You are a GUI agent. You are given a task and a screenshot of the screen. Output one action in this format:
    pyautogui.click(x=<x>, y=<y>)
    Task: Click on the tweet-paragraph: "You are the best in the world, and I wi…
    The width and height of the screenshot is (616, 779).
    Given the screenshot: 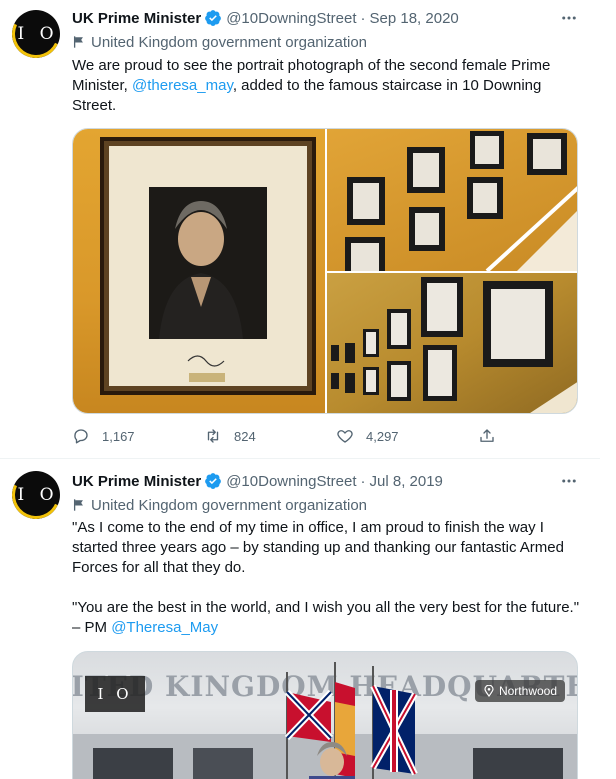 What is the action you would take?
    pyautogui.click(x=327, y=618)
    